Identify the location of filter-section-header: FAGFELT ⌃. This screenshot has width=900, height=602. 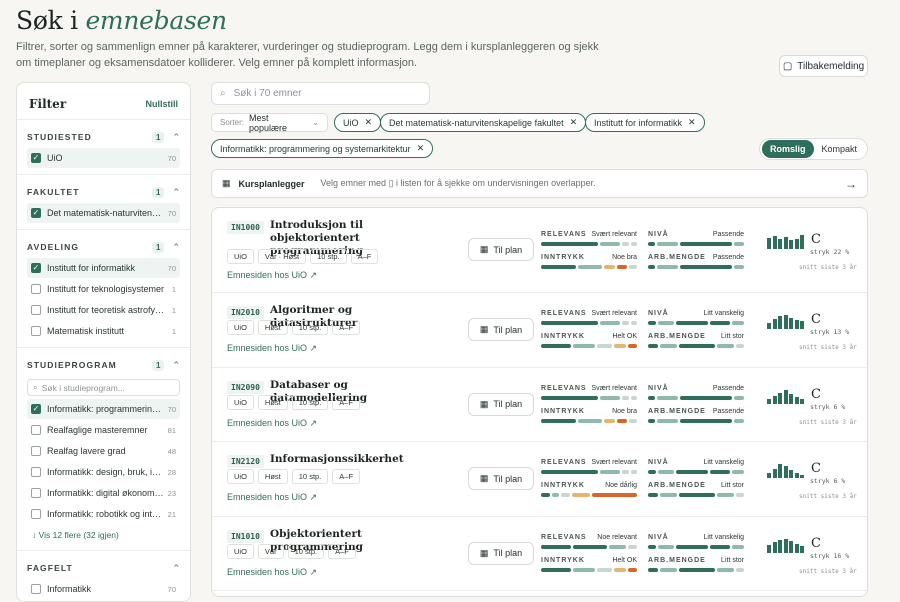
(103, 568).